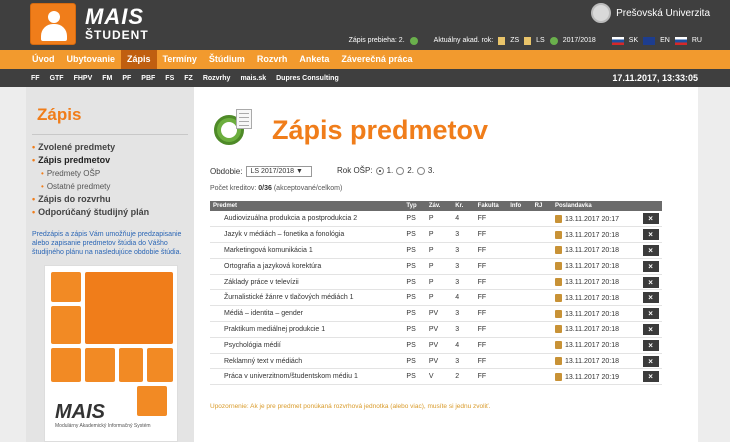 The height and width of the screenshot is (442, 730). Describe the element at coordinates (83, 78) in the screenshot. I see `subnav-fhpv: FHPV` at that location.